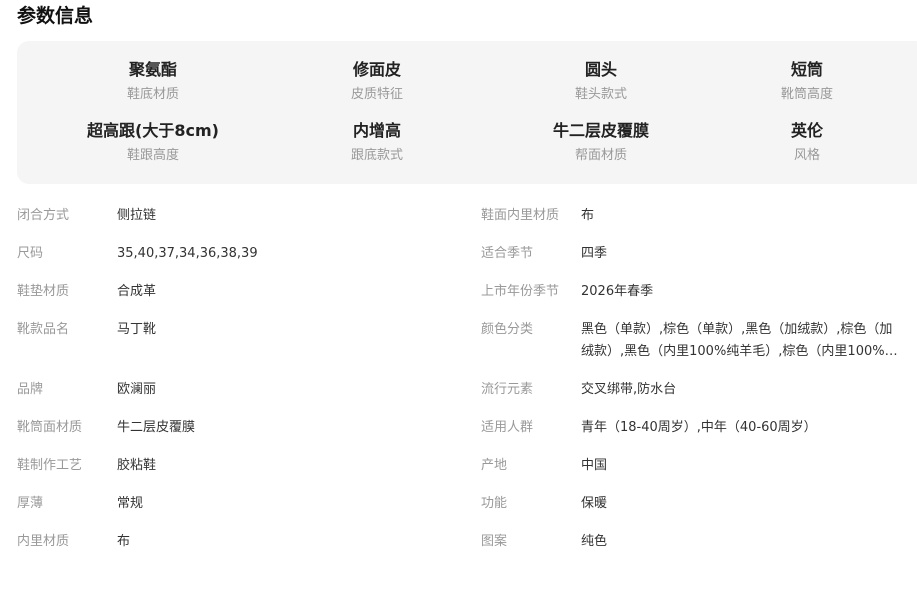 The height and width of the screenshot is (589, 917). I want to click on param-value: 马丁靴, so click(137, 329).